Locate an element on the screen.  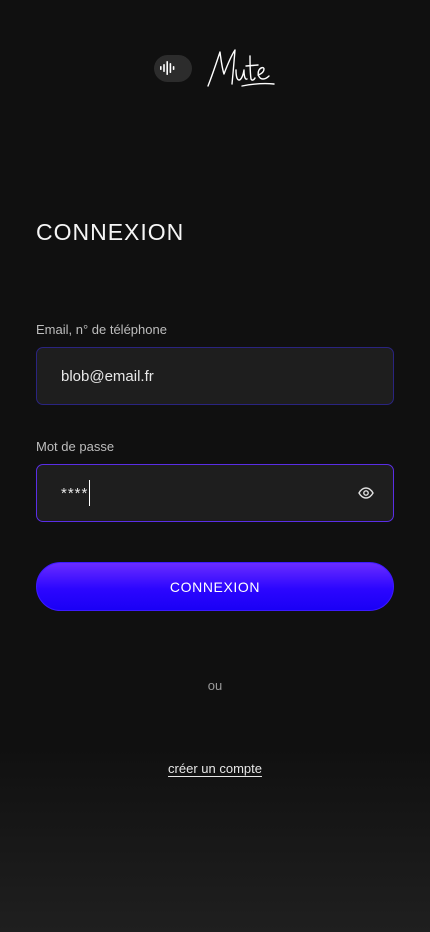
email-label: Email, n° de téléphone is located at coordinates (101, 329).